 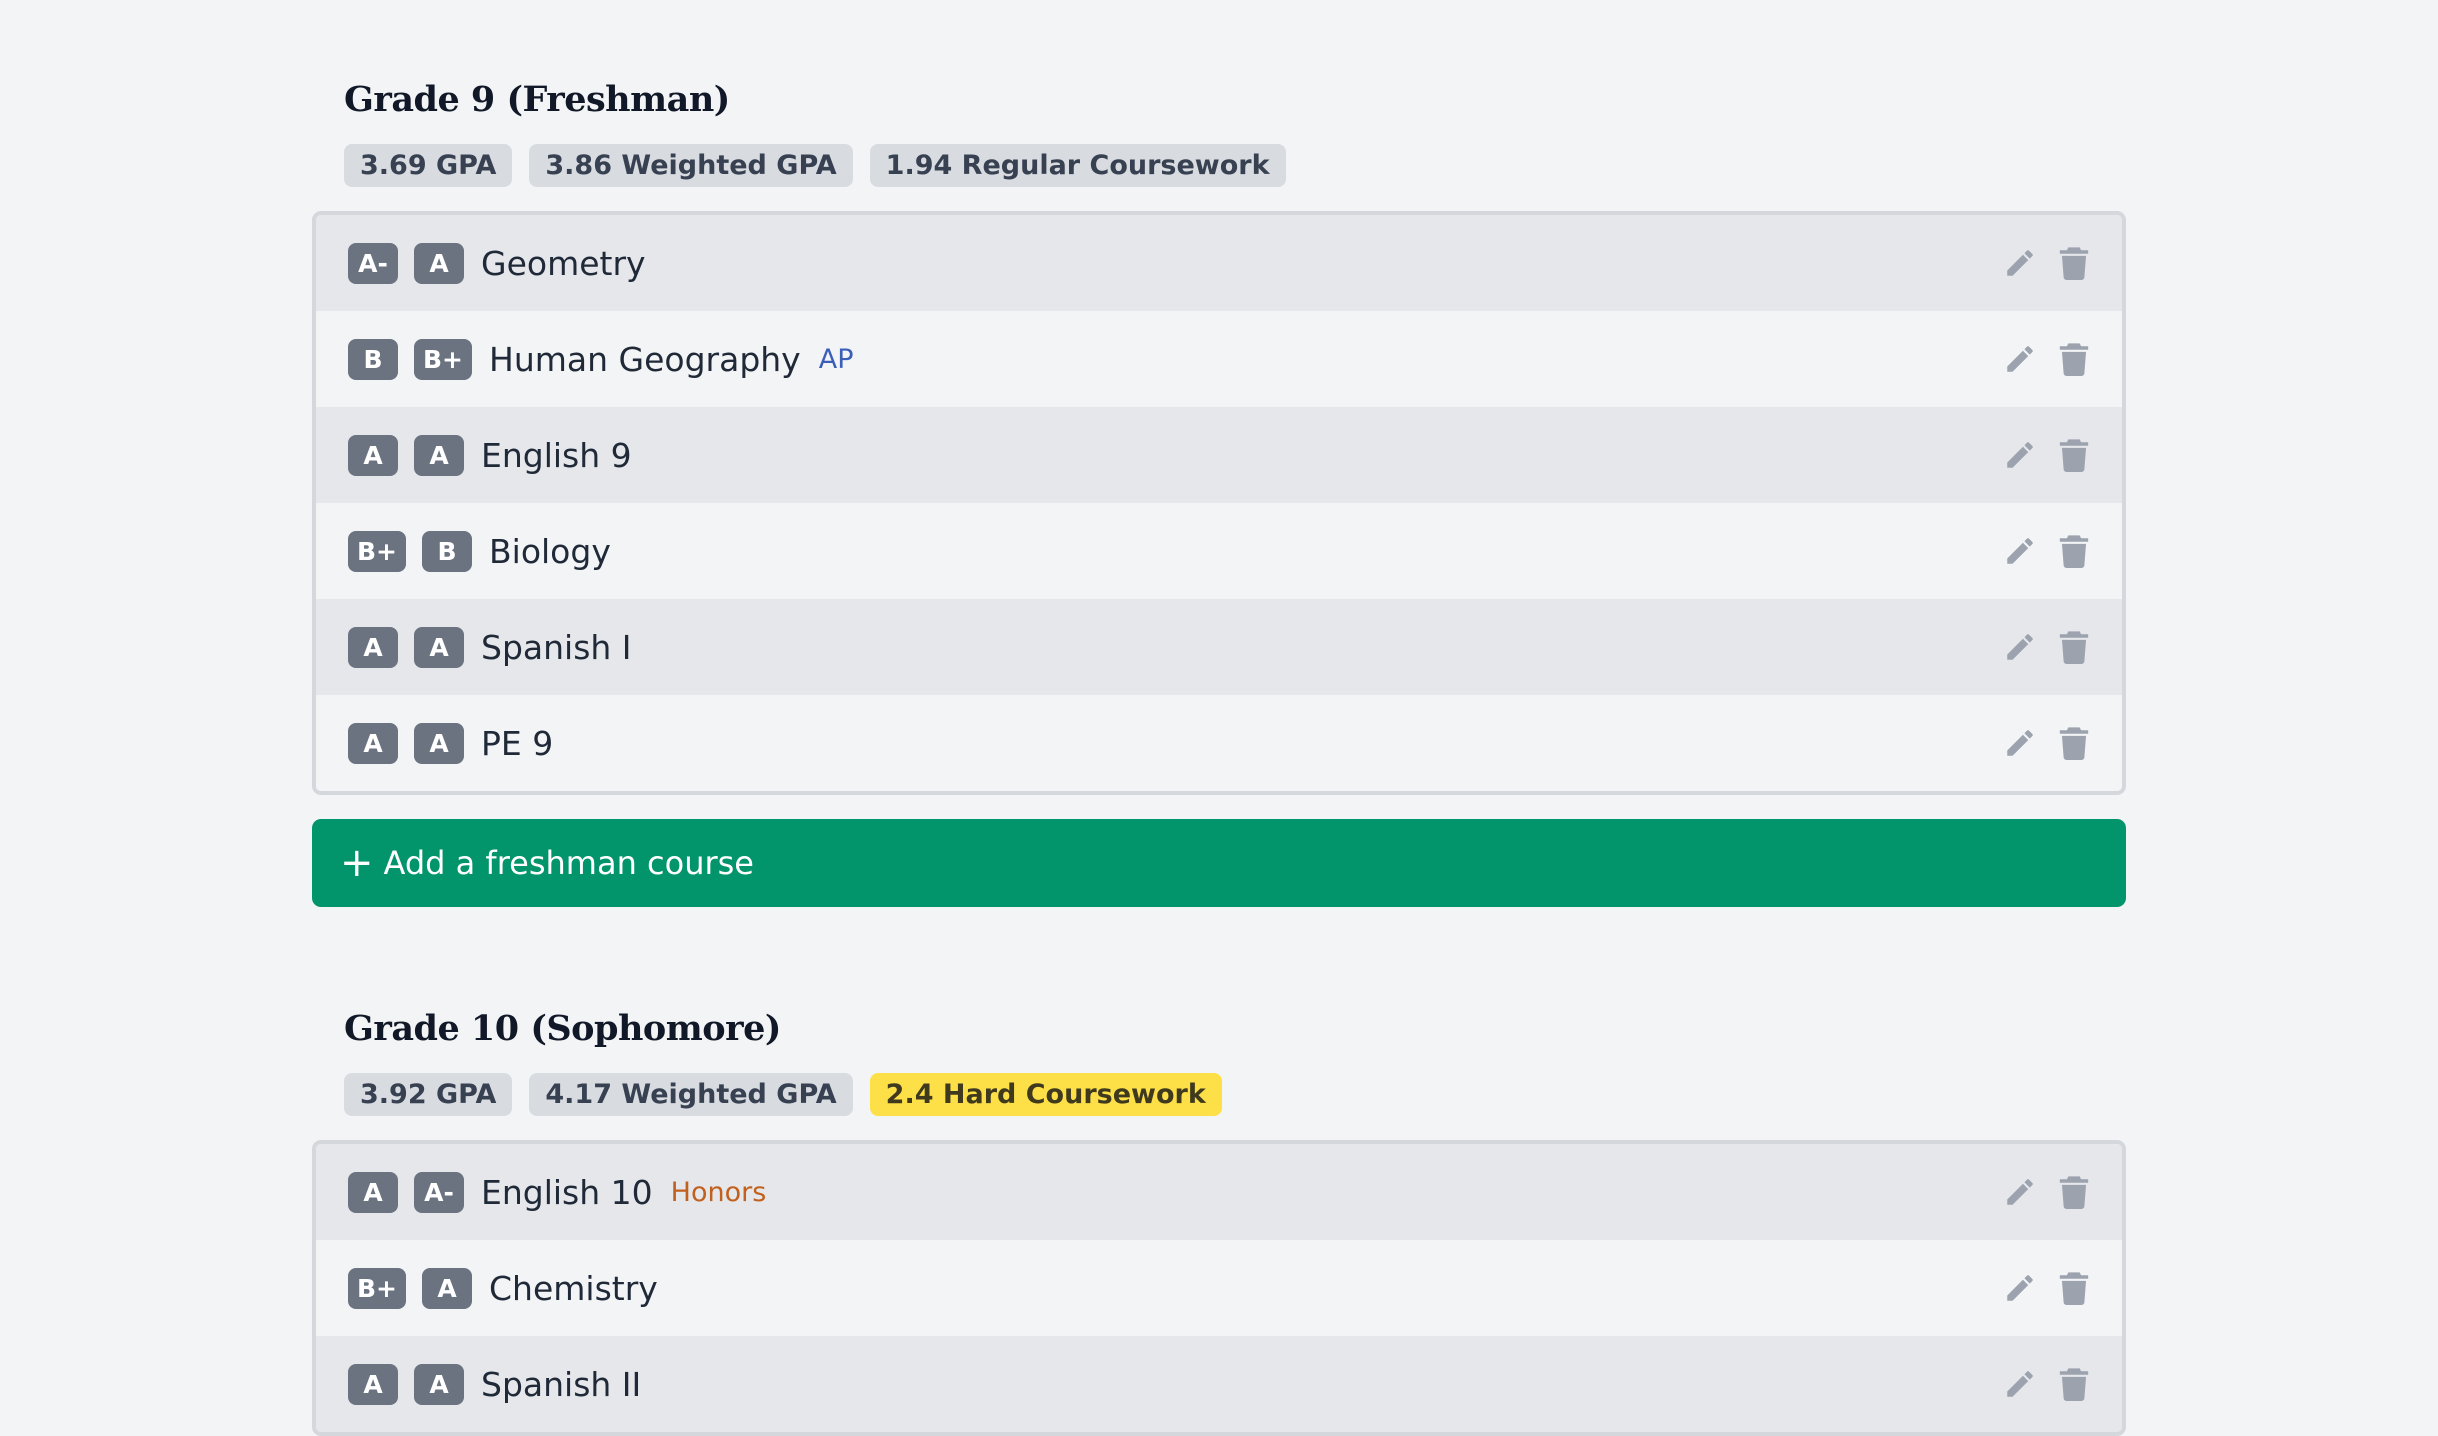 I want to click on year-title: Grade 10 (Sophomore), so click(x=562, y=1028).